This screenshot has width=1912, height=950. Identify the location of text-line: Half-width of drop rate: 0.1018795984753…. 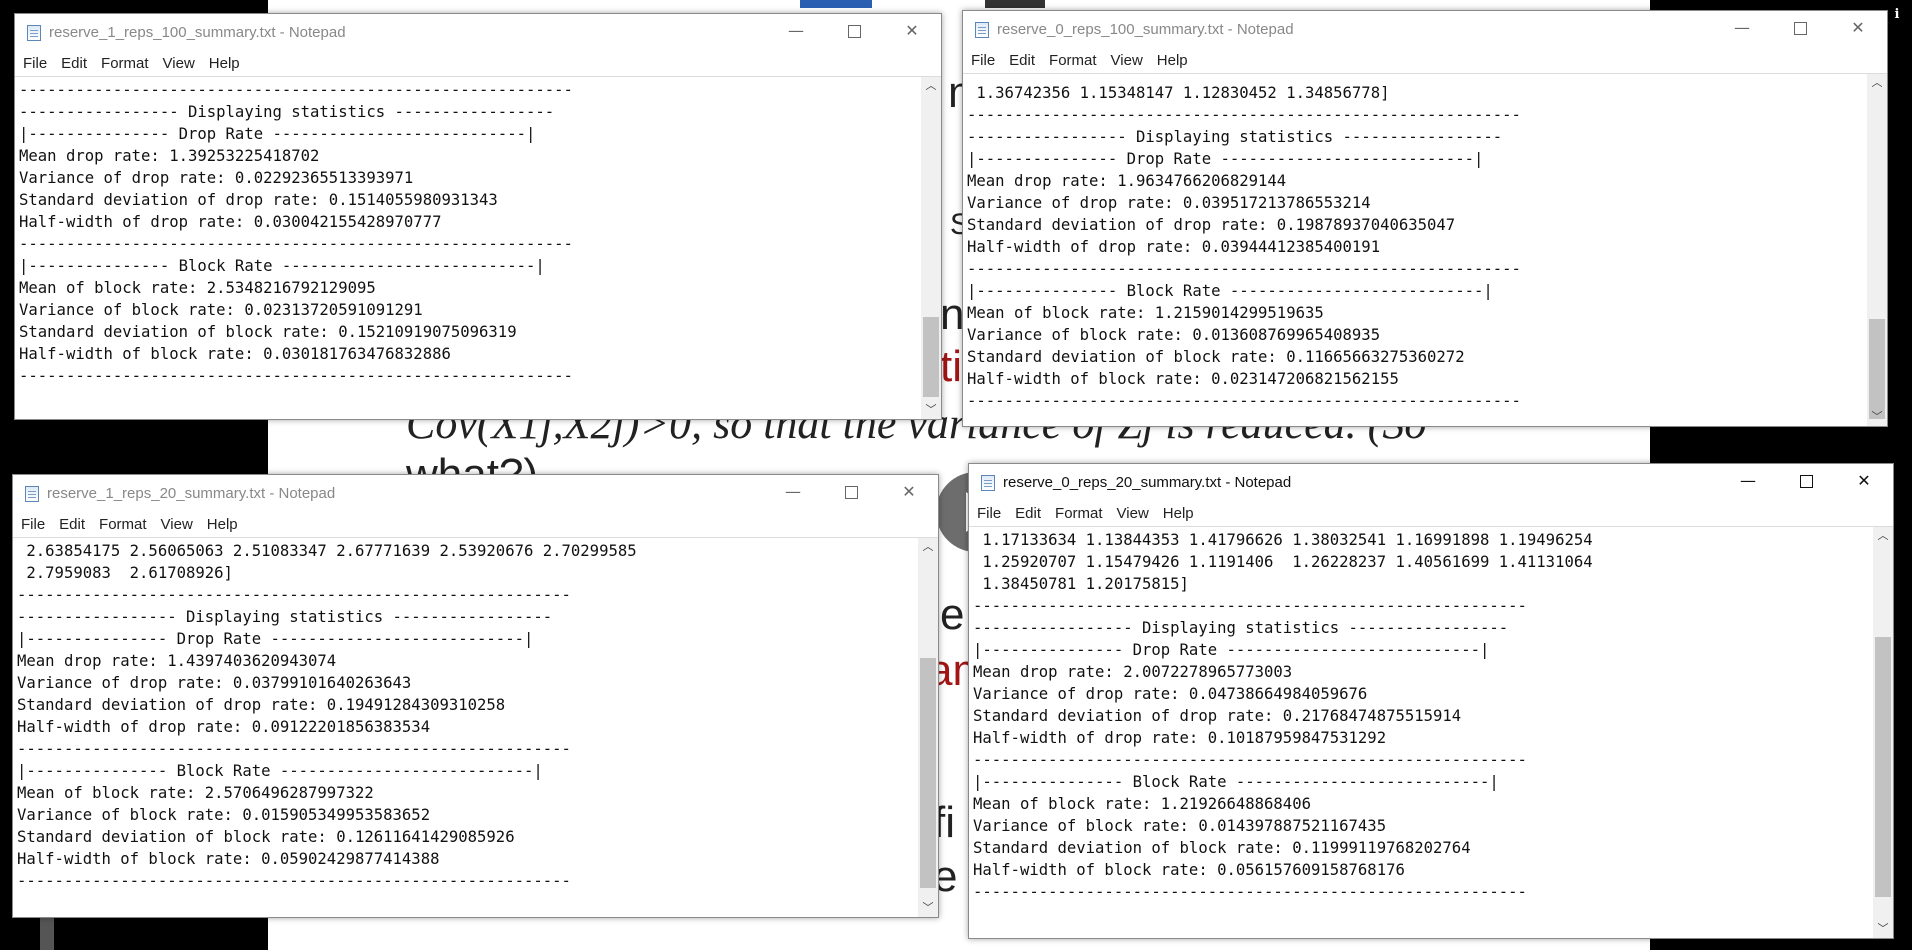
(1180, 738).